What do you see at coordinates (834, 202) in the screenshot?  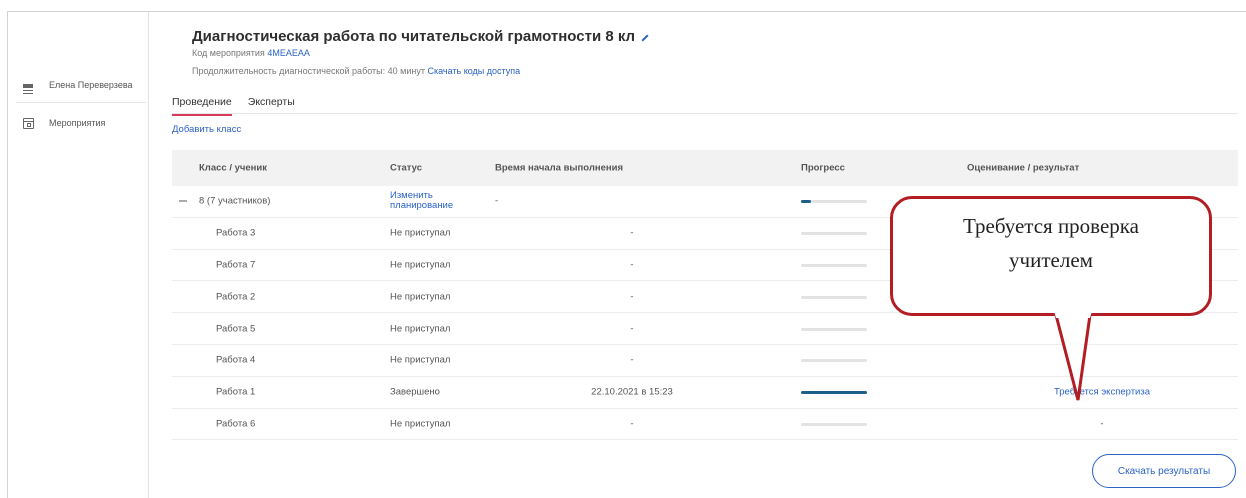 I see `group-progress-bar` at bounding box center [834, 202].